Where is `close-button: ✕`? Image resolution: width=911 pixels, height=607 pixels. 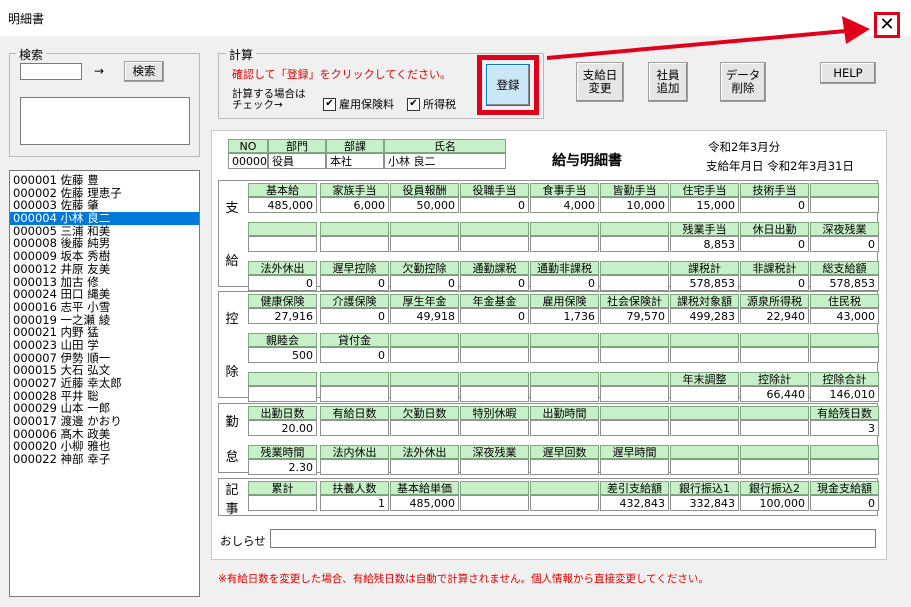 close-button: ✕ is located at coordinates (887, 25).